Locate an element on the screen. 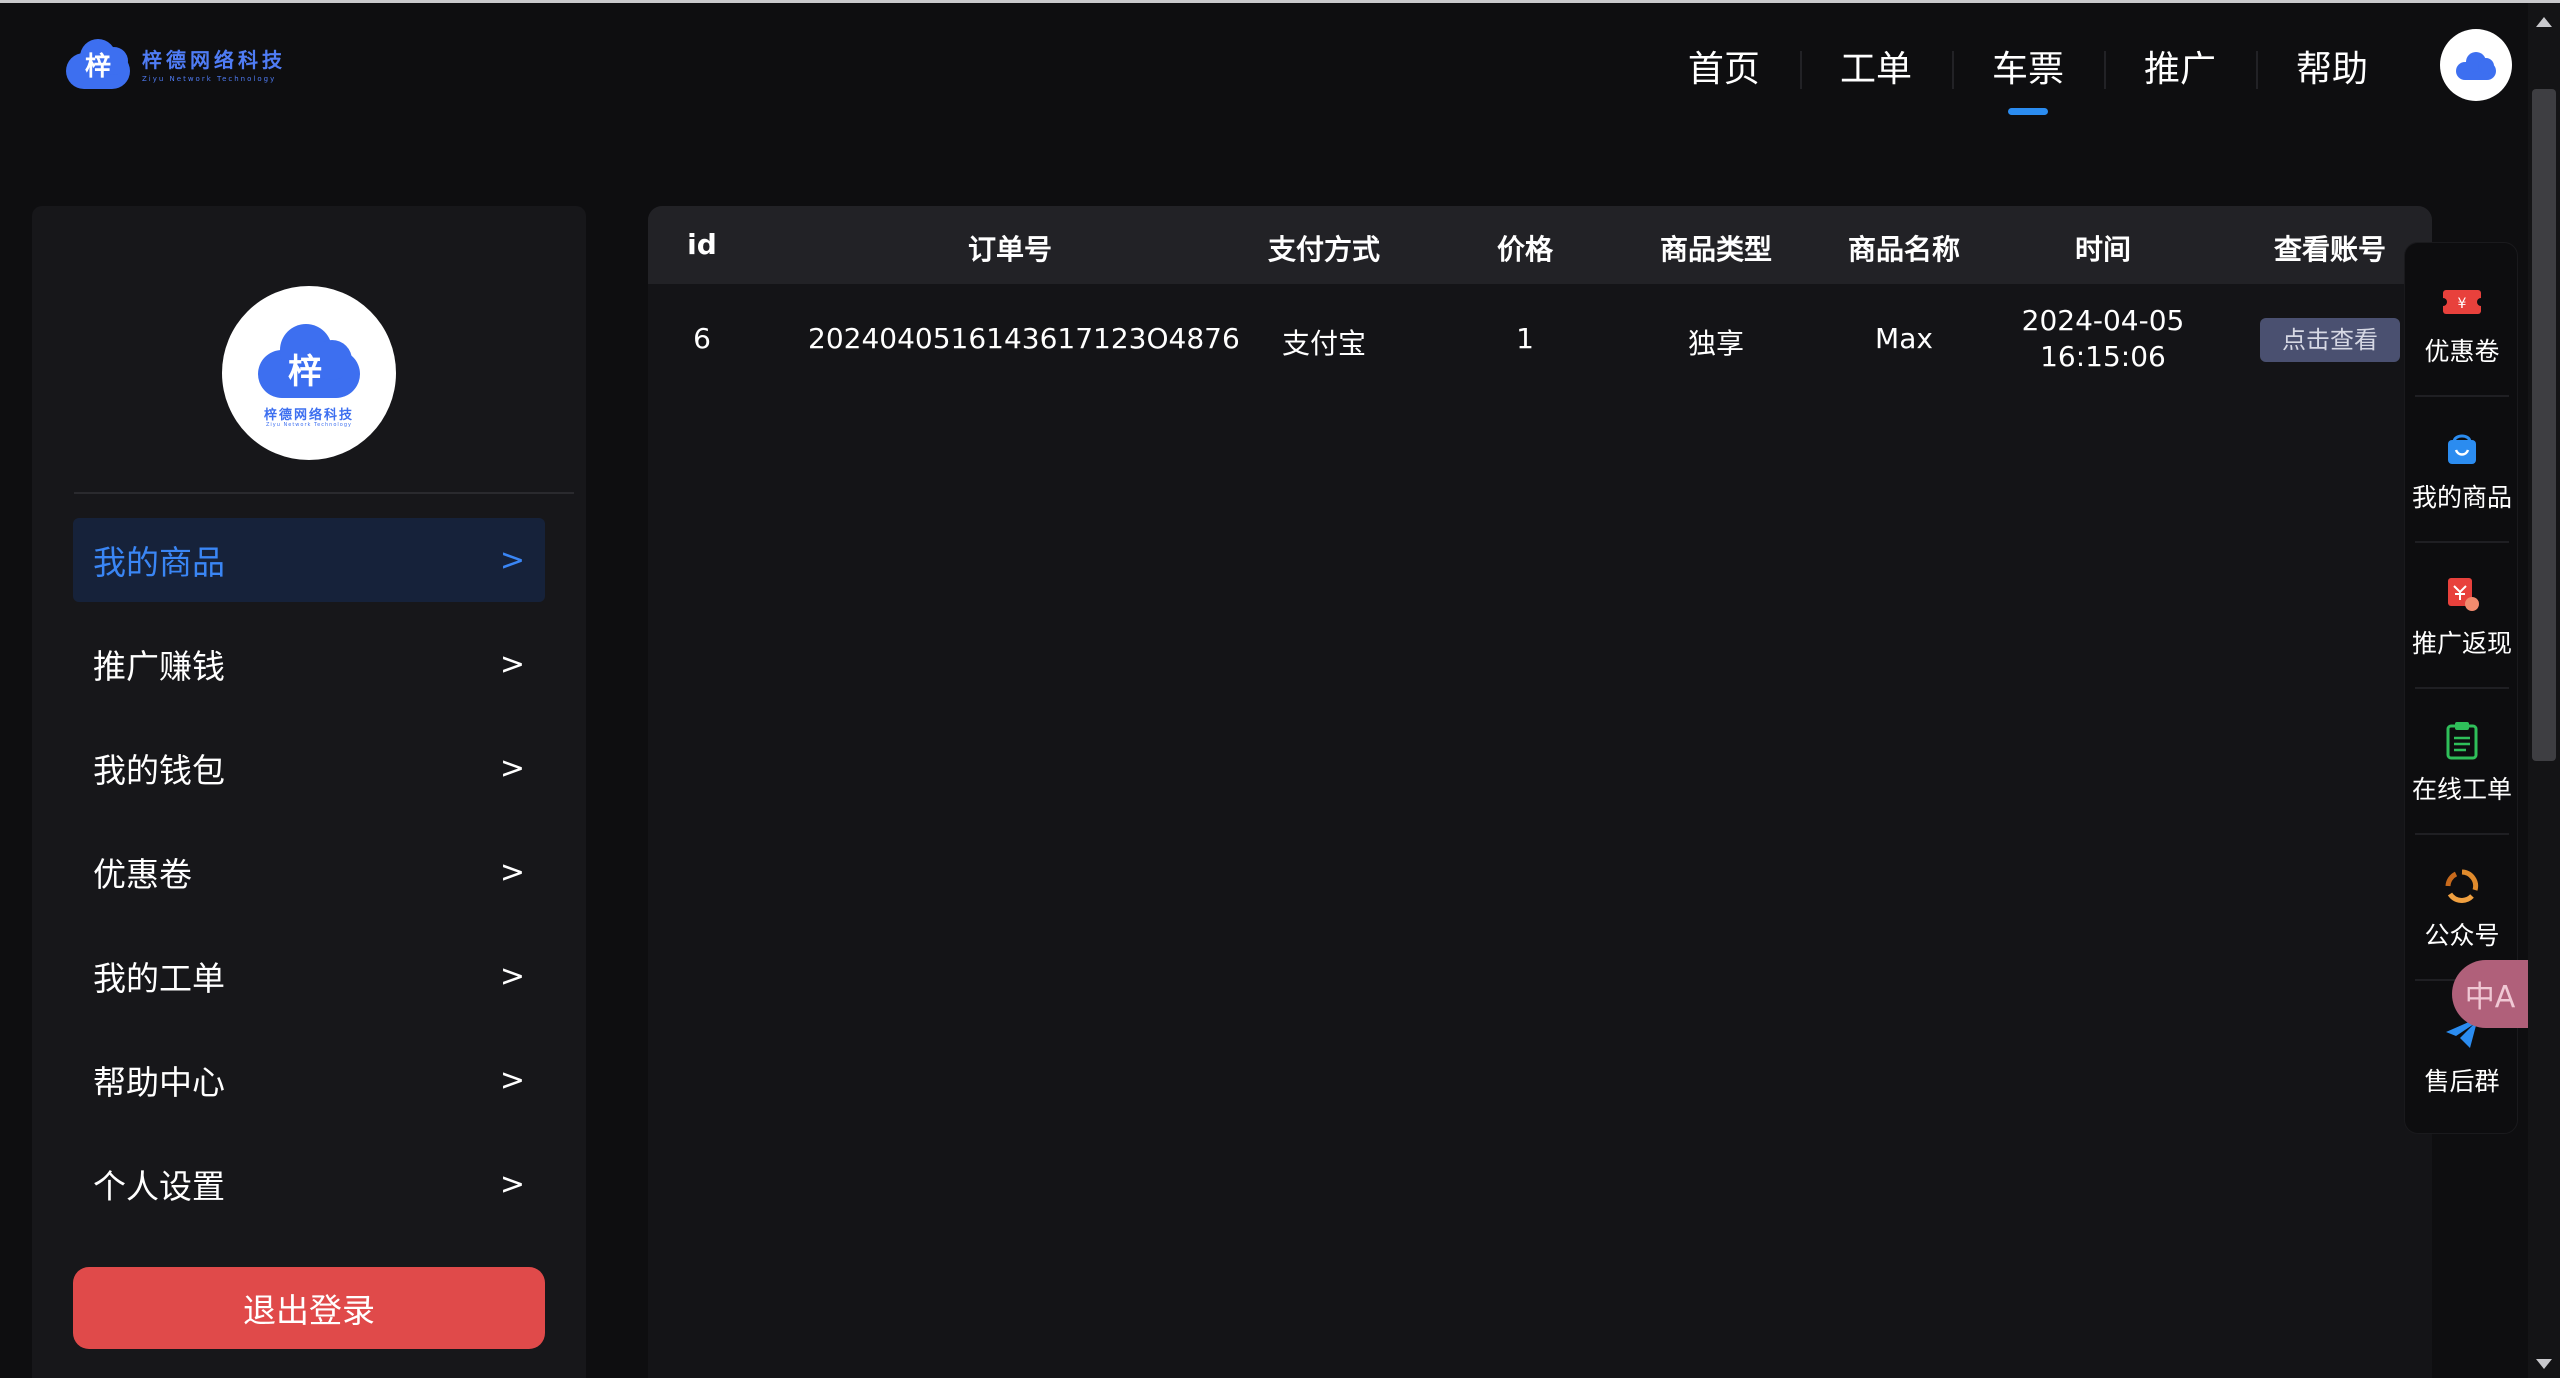 Image resolution: width=2560 pixels, height=1378 pixels. nav-promote: 推广 is located at coordinates (2179, 70).